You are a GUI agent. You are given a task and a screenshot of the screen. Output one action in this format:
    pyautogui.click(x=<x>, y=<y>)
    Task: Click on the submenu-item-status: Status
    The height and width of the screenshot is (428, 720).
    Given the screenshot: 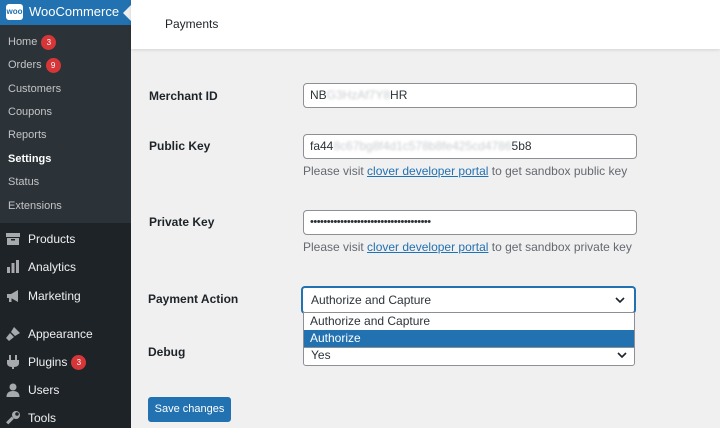 What is the action you would take?
    pyautogui.click(x=23, y=182)
    